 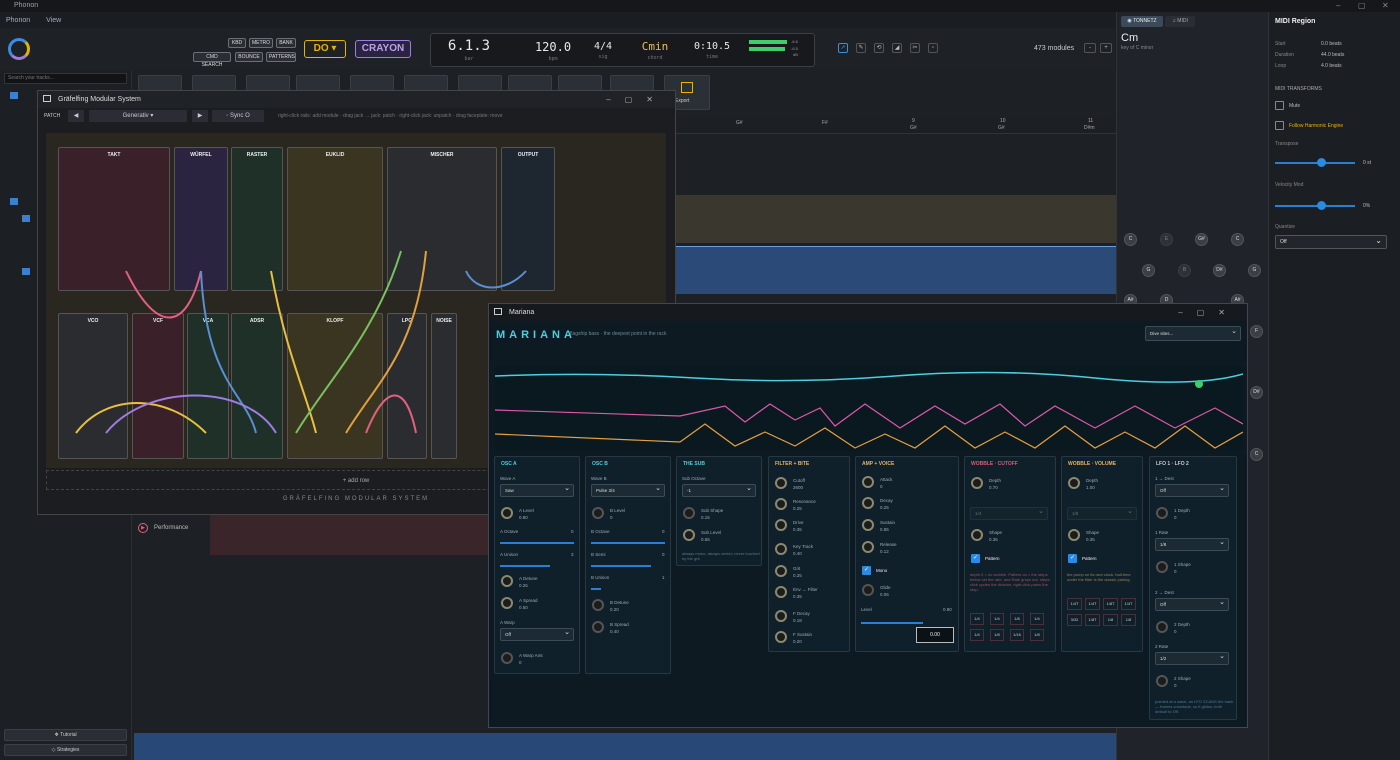 What do you see at coordinates (53, 20) in the screenshot?
I see `menu-view: View` at bounding box center [53, 20].